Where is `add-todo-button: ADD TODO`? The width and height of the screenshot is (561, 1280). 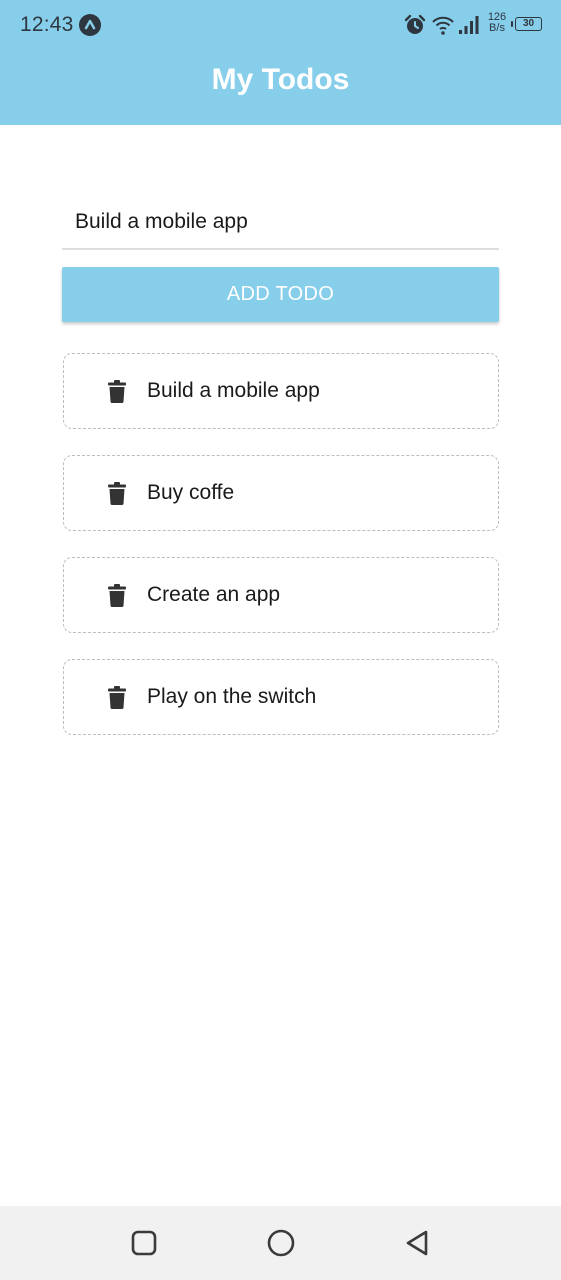
add-todo-button: ADD TODO is located at coordinates (280, 294).